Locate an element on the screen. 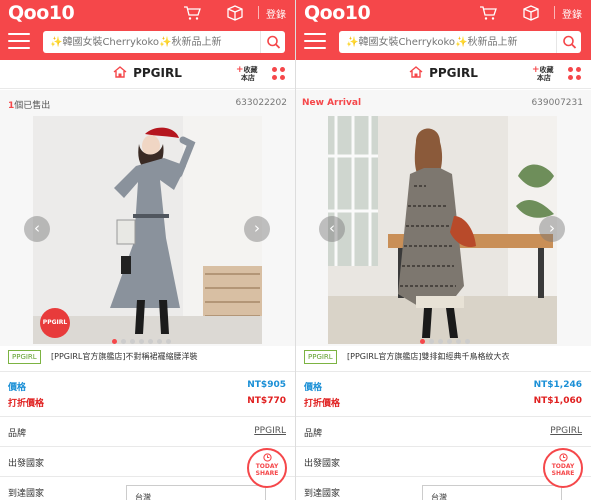 The image size is (591, 500). price-value: NT$1,246 is located at coordinates (557, 385).